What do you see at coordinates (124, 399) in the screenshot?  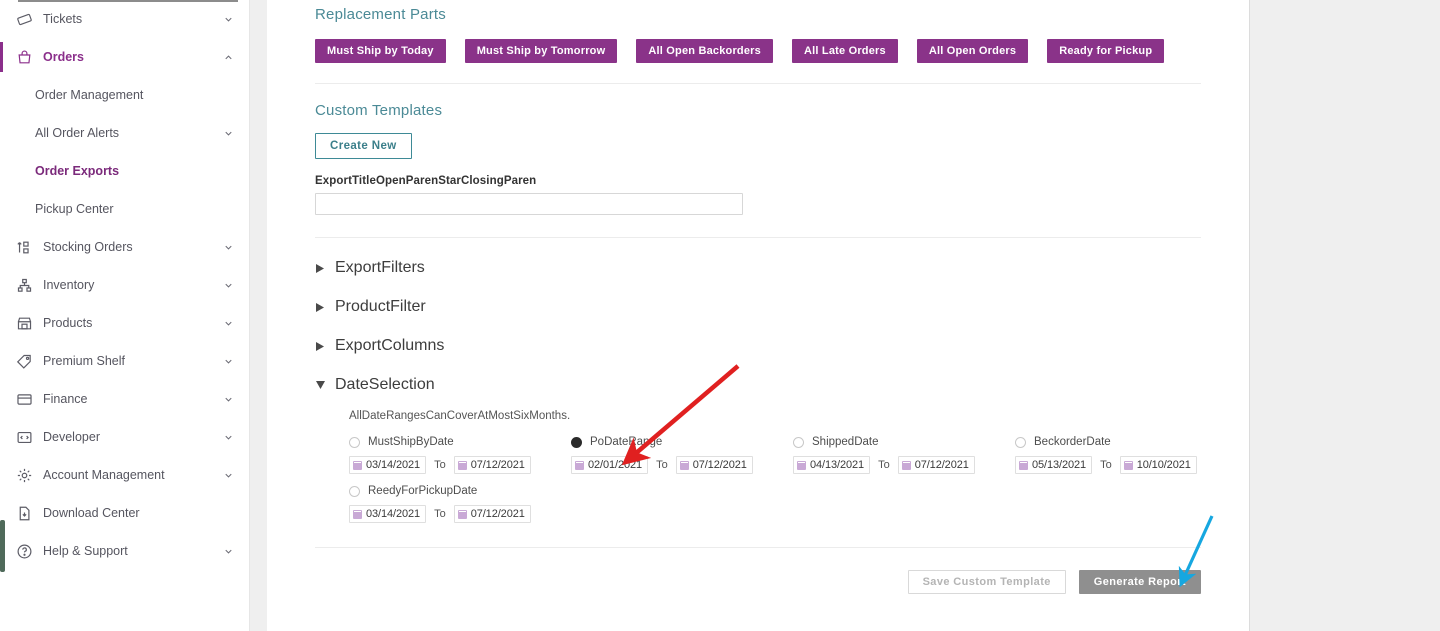 I see `sidebar-item-finance: Finance` at bounding box center [124, 399].